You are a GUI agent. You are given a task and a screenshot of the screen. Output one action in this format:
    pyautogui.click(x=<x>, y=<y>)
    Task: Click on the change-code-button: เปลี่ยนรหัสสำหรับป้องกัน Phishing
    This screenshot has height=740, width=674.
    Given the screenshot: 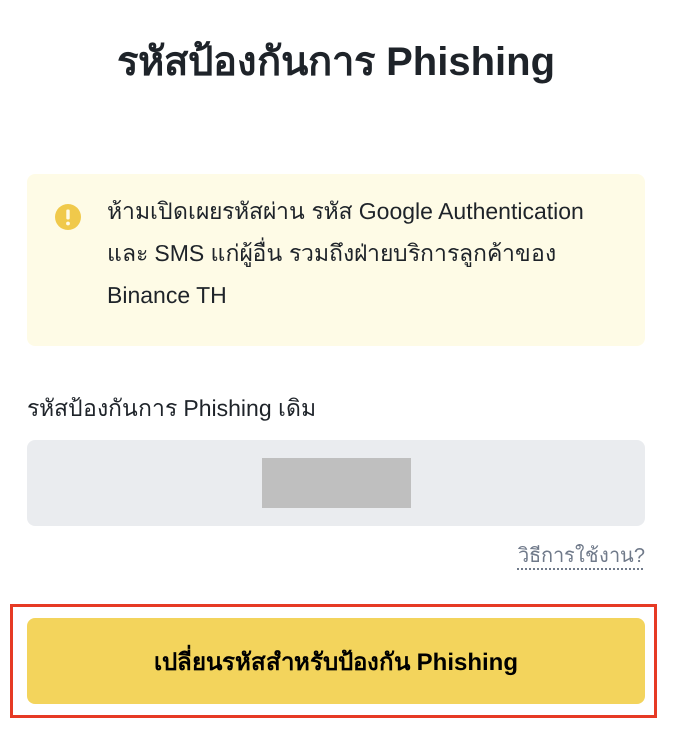 What is the action you would take?
    pyautogui.click(x=336, y=661)
    